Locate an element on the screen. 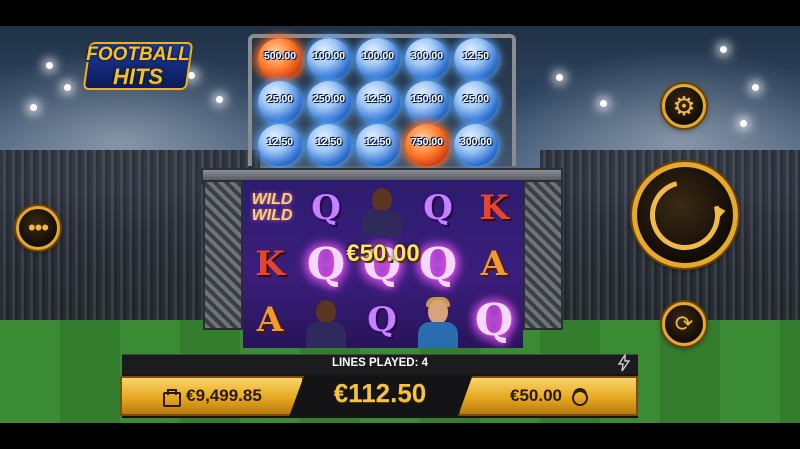 The width and height of the screenshot is (800, 449). ice-ball-prize: 150.00 is located at coordinates (427, 102).